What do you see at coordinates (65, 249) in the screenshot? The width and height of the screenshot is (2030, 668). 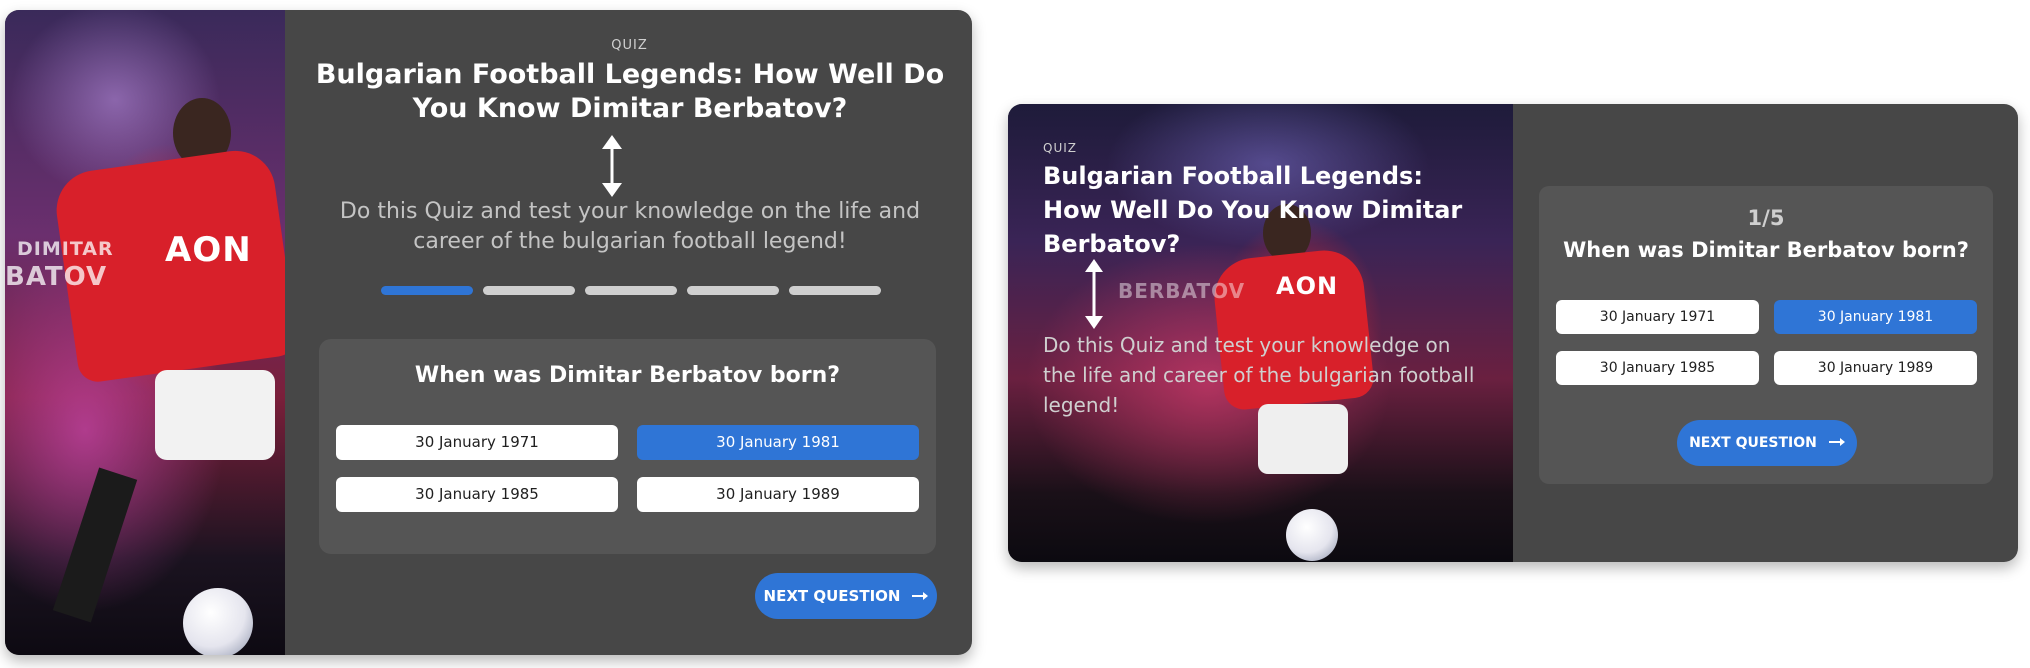 I see `photo-overlay-line1: DIMITAR` at bounding box center [65, 249].